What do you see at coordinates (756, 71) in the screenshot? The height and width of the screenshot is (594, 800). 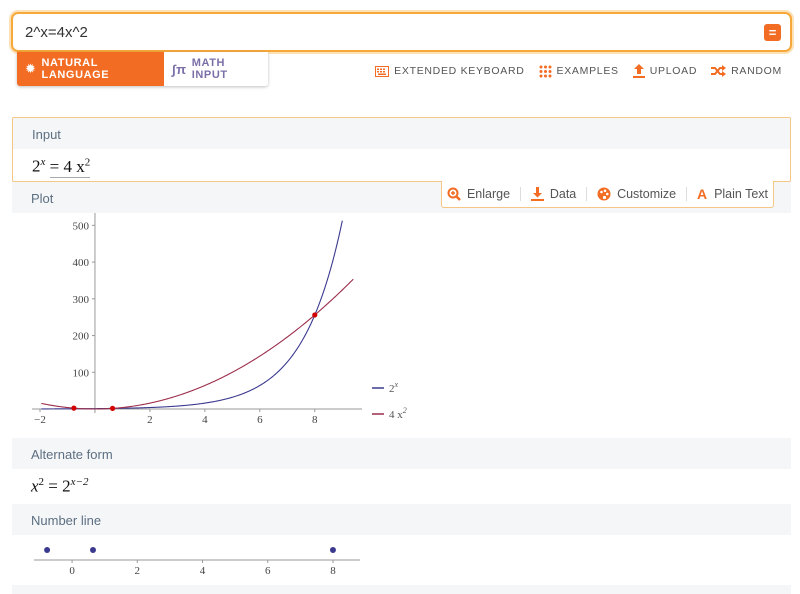 I see `random-label: RANDOM` at bounding box center [756, 71].